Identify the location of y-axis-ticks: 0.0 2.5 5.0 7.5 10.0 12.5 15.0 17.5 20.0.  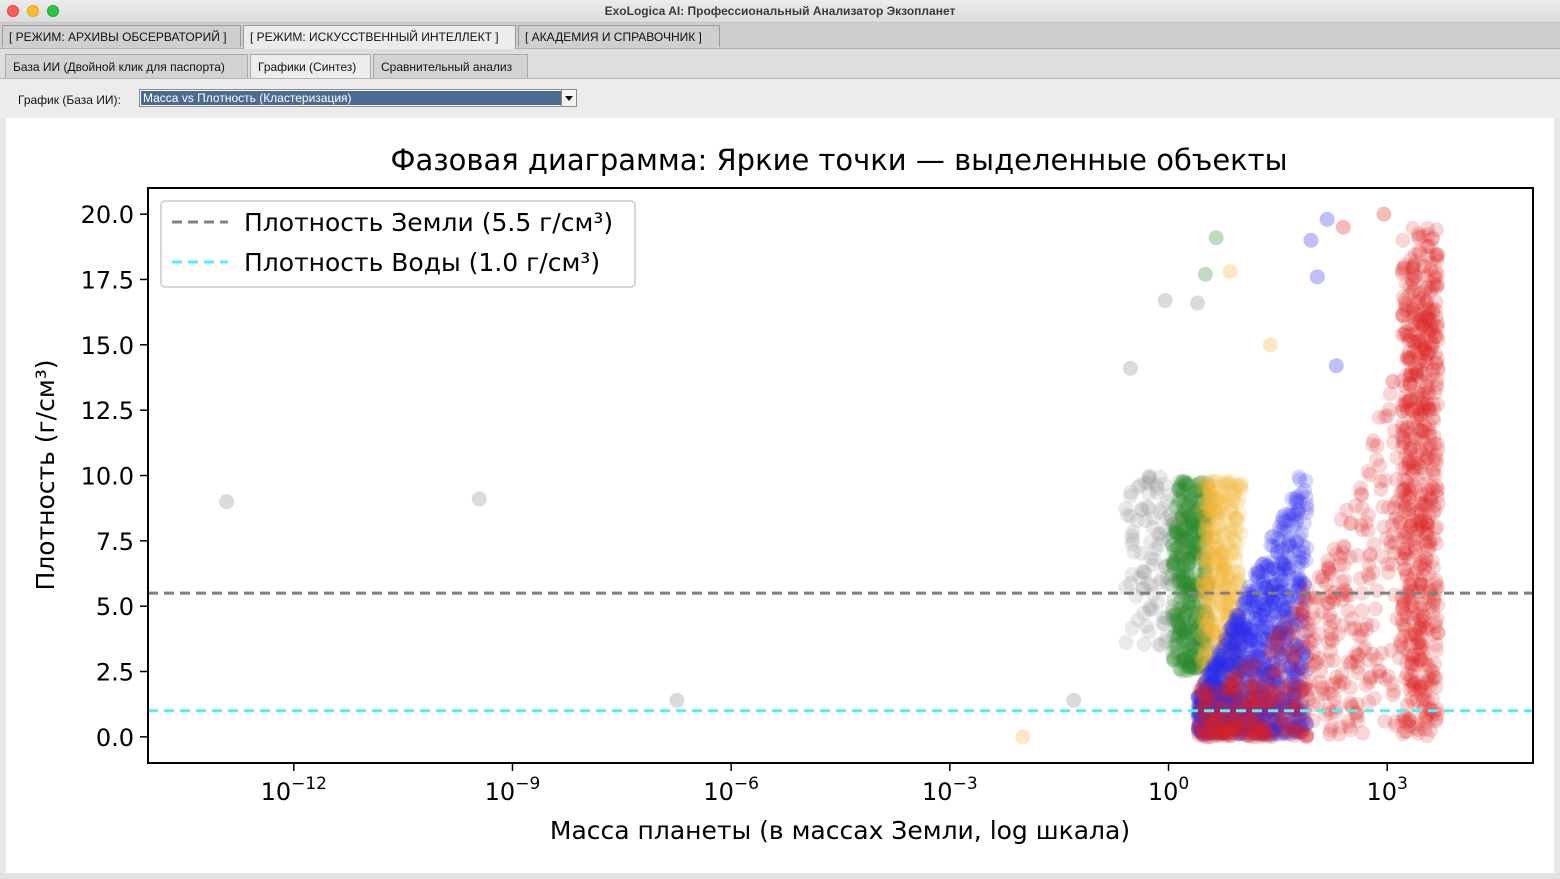
(114, 476).